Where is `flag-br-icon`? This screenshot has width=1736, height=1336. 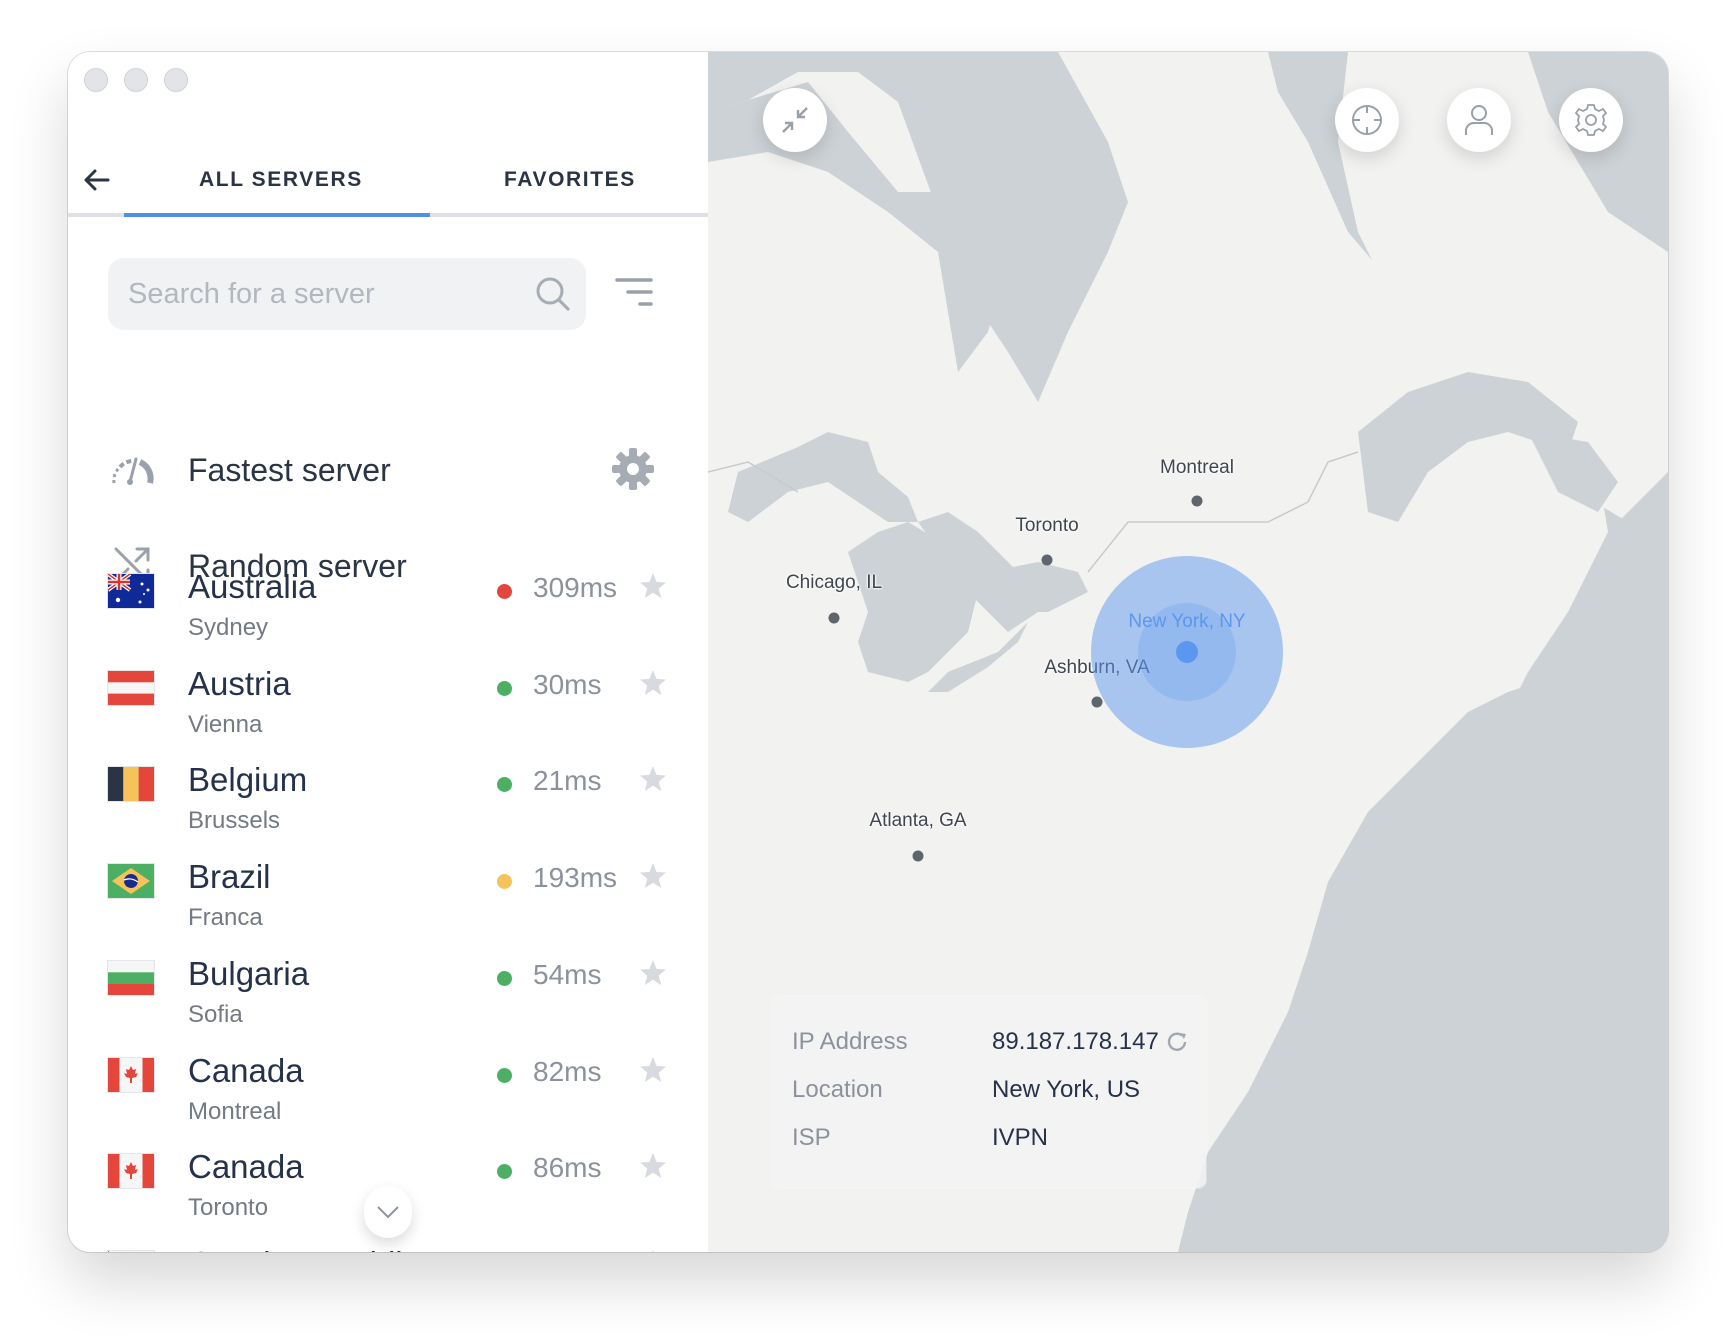
flag-br-icon is located at coordinates (131, 881).